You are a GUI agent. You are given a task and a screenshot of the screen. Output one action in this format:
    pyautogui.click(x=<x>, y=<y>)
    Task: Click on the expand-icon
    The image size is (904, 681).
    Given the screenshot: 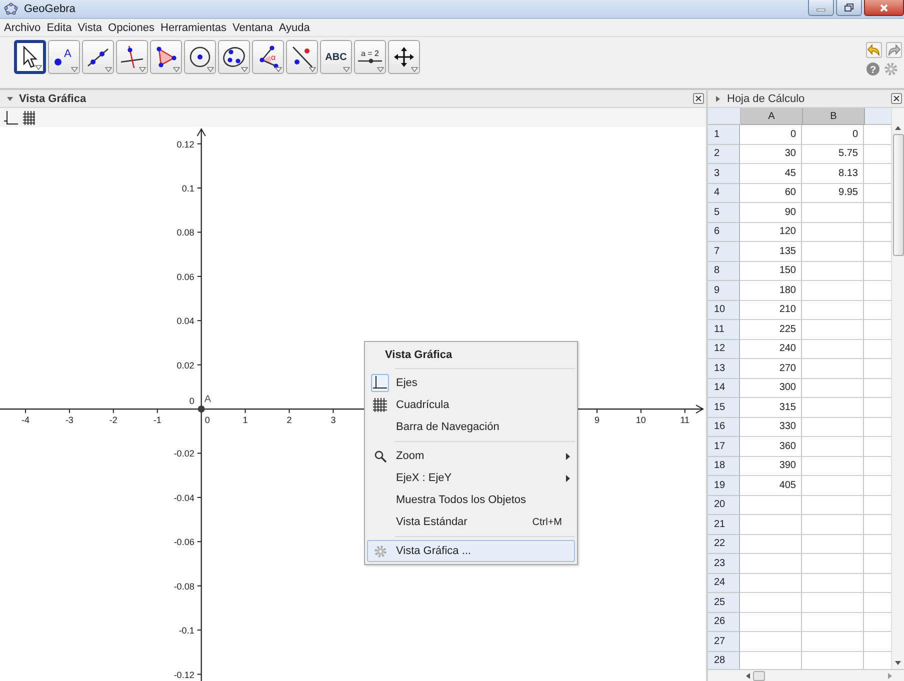 What is the action you would take?
    pyautogui.click(x=718, y=98)
    